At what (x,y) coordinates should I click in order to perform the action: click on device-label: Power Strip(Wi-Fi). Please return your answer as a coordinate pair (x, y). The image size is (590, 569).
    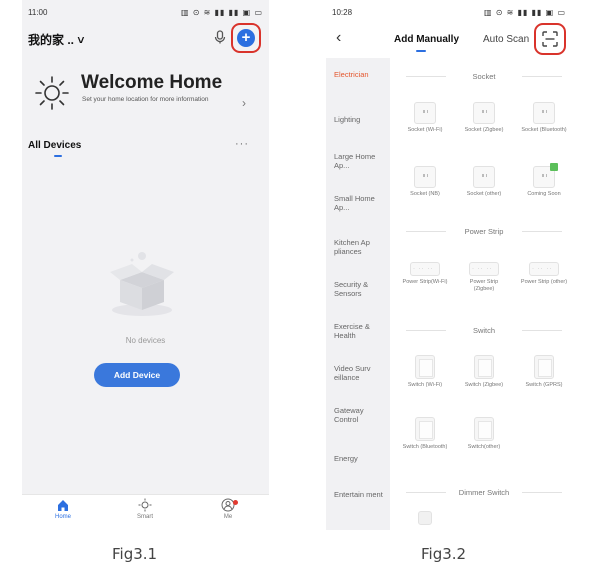
    Looking at the image, I should click on (425, 282).